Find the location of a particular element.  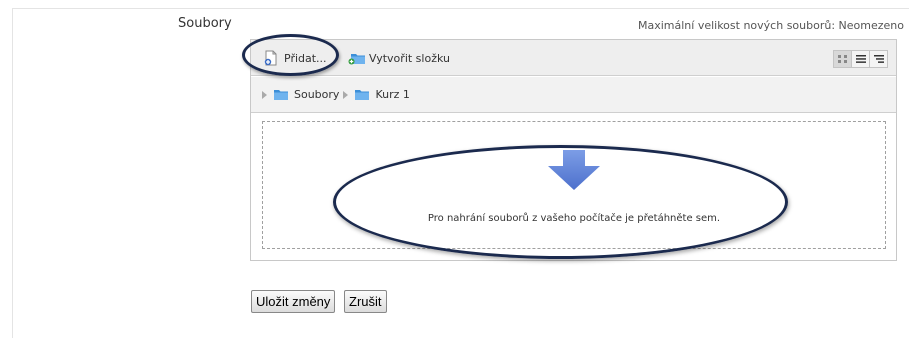

list-view-button is located at coordinates (860, 59).